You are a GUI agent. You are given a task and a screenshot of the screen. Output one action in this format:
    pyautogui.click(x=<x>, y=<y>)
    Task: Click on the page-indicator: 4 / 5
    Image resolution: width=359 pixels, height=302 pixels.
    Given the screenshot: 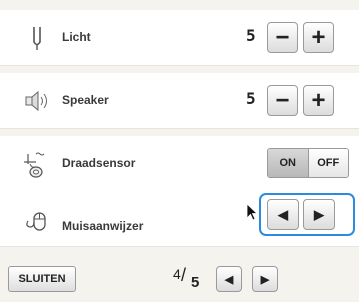 What is the action you would take?
    pyautogui.click(x=190, y=279)
    